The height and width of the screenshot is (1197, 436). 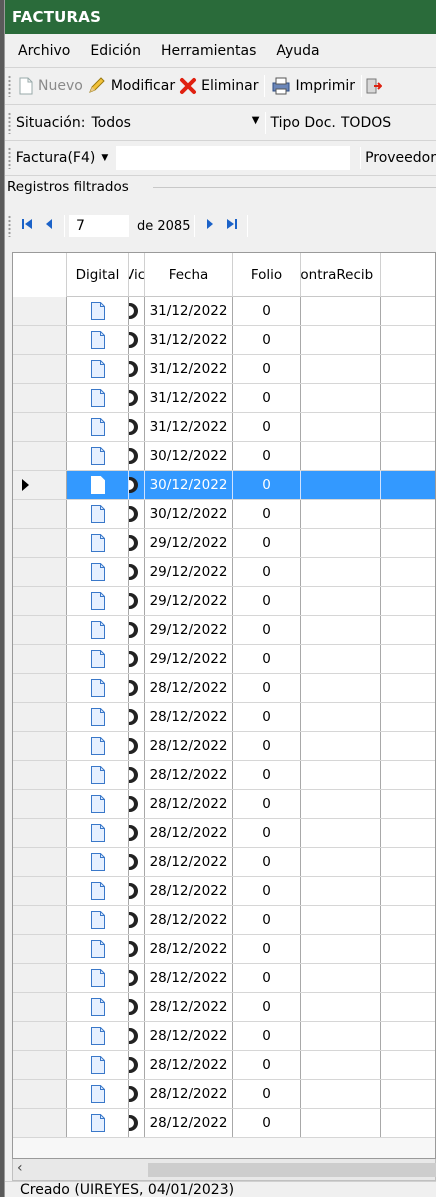 I want to click on table-row: 30/12/2022 0, so click(x=224, y=485).